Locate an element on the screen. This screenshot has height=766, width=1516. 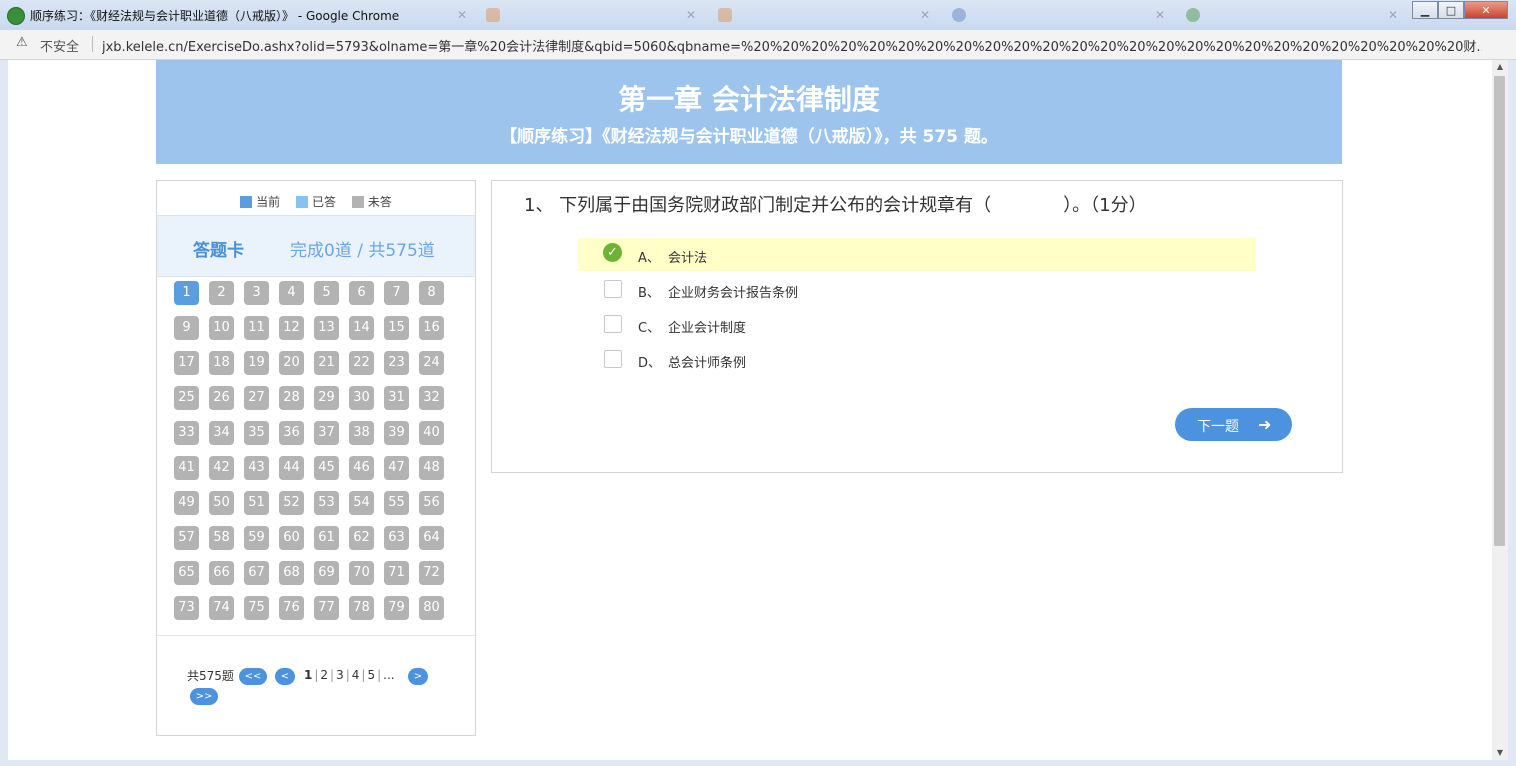
question-number-60: 60 is located at coordinates (291, 538).